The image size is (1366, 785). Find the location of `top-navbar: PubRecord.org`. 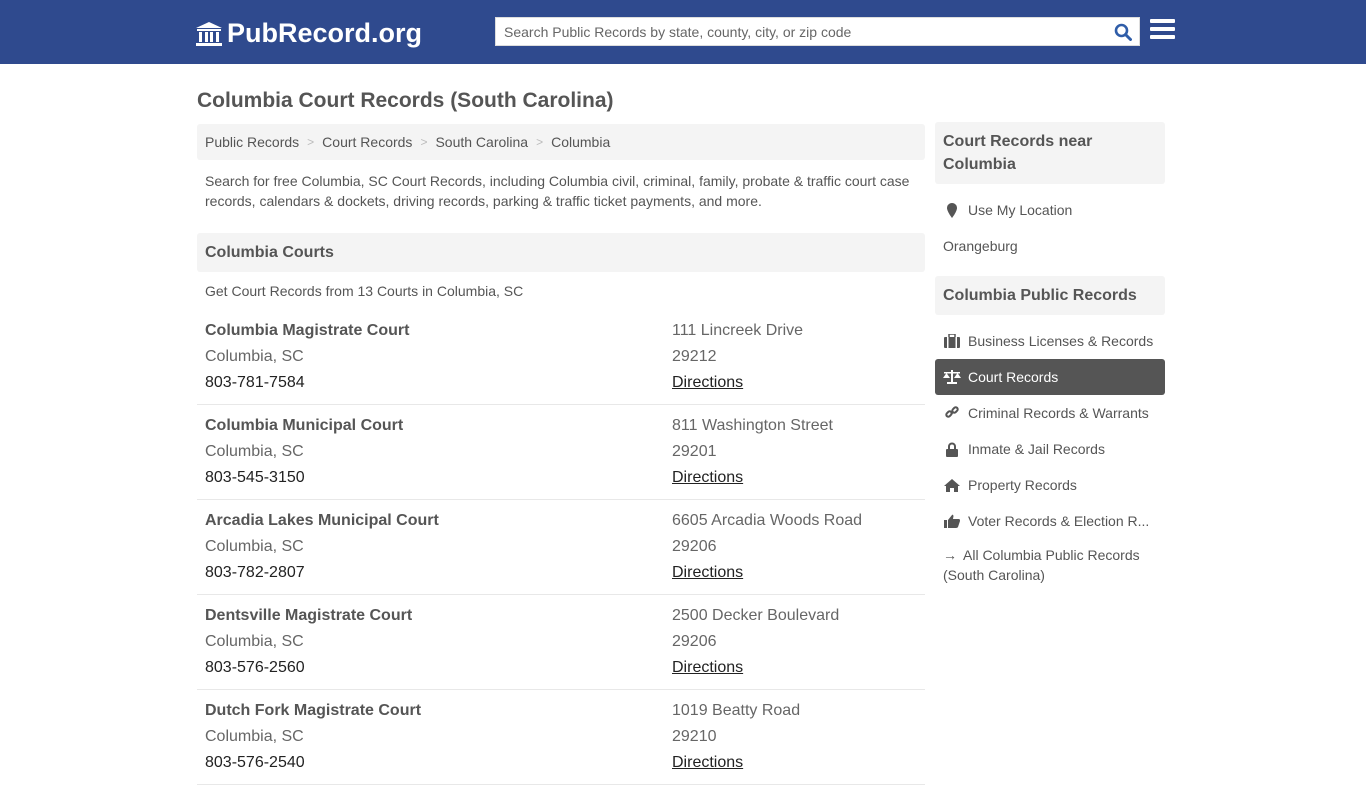

top-navbar: PubRecord.org is located at coordinates (683, 32).